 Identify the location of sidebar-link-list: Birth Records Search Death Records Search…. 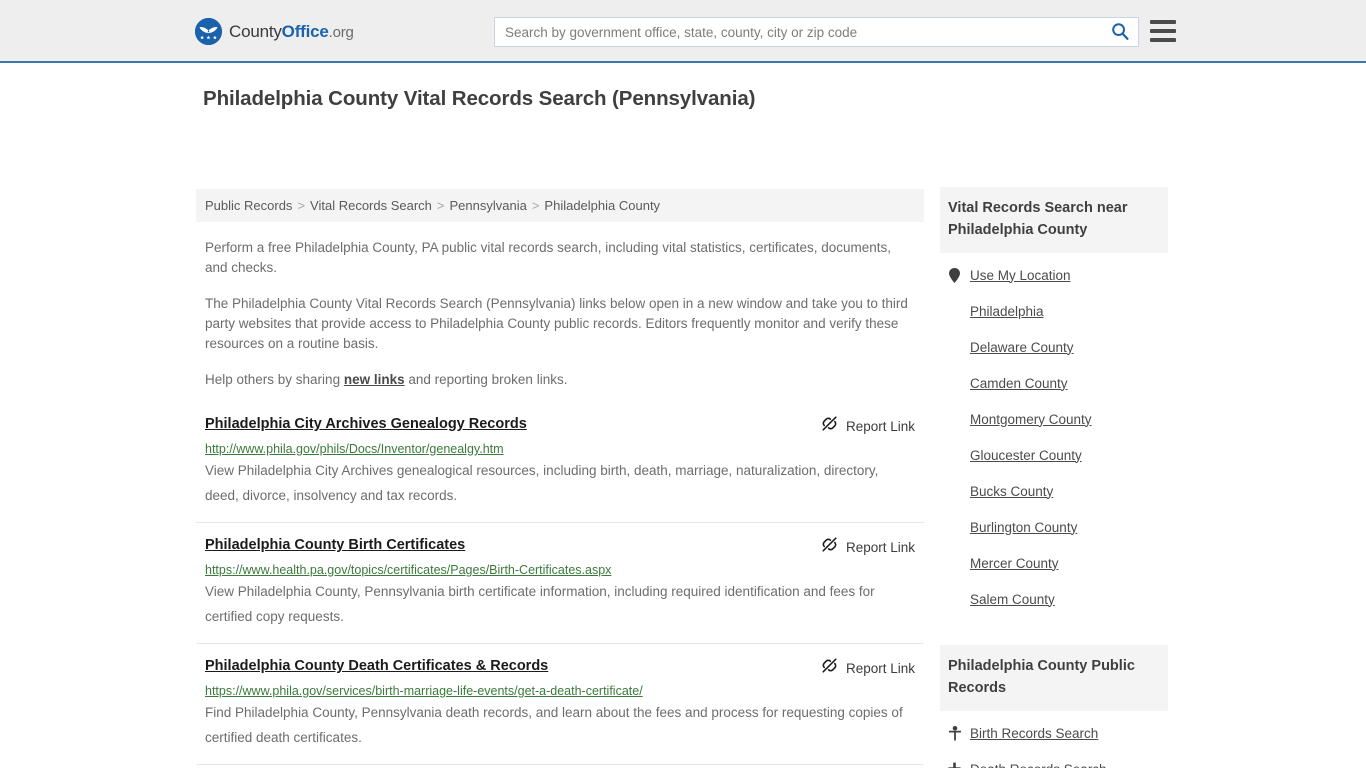
(1054, 739).